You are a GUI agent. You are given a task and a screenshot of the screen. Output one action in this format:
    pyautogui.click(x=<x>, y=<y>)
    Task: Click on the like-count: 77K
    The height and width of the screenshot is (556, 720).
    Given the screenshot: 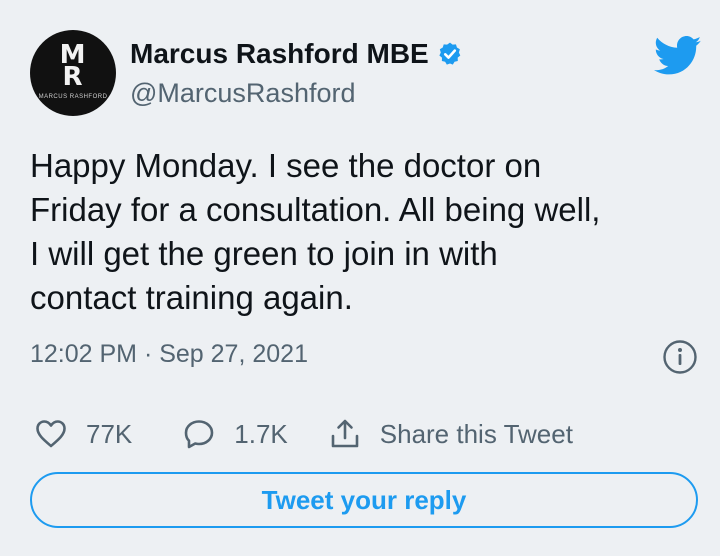 What is the action you would take?
    pyautogui.click(x=109, y=433)
    